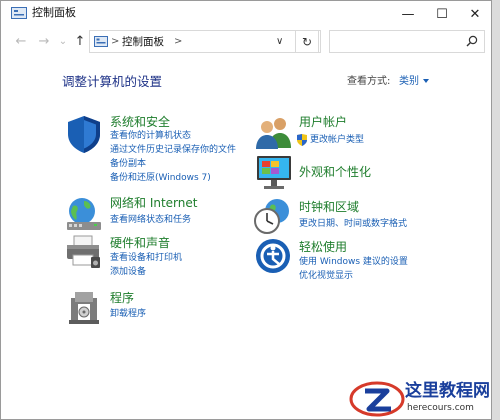 The height and width of the screenshot is (420, 500). I want to click on address-bar: > 控制面板 > ∨, so click(205, 41).